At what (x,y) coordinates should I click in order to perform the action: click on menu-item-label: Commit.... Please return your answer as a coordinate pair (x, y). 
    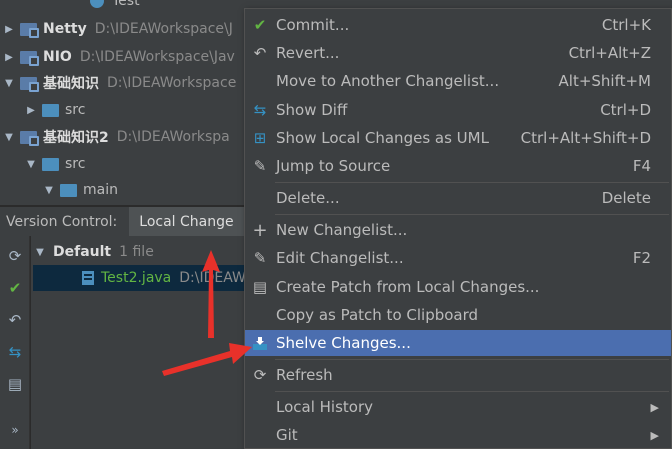
    Looking at the image, I should click on (313, 25).